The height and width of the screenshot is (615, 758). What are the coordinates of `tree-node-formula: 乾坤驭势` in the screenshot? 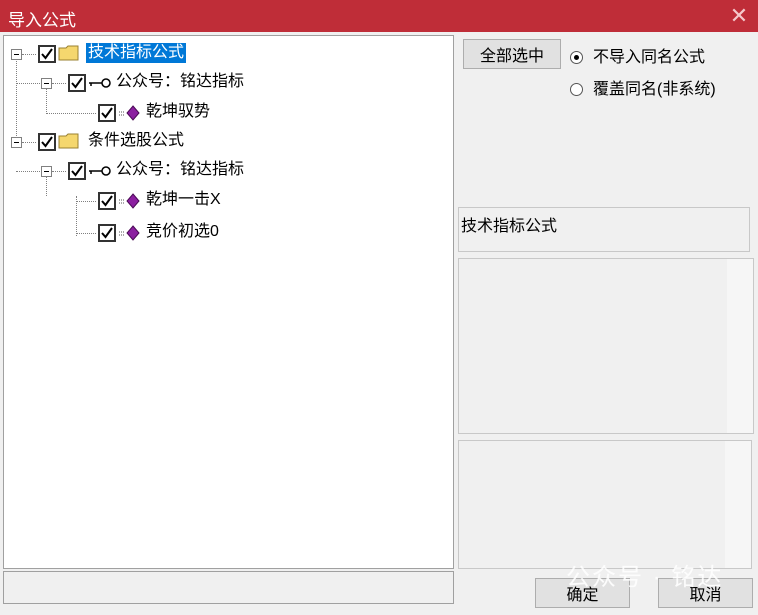 It's located at (224, 113).